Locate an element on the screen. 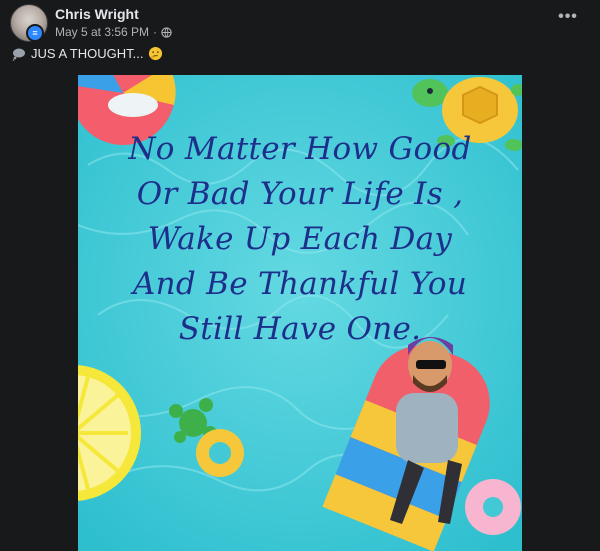 Image resolution: width=600 pixels, height=551 pixels. post-header: ≡ Chris Wright May 5 at 3:56 PM · ••• is located at coordinates (300, 22).